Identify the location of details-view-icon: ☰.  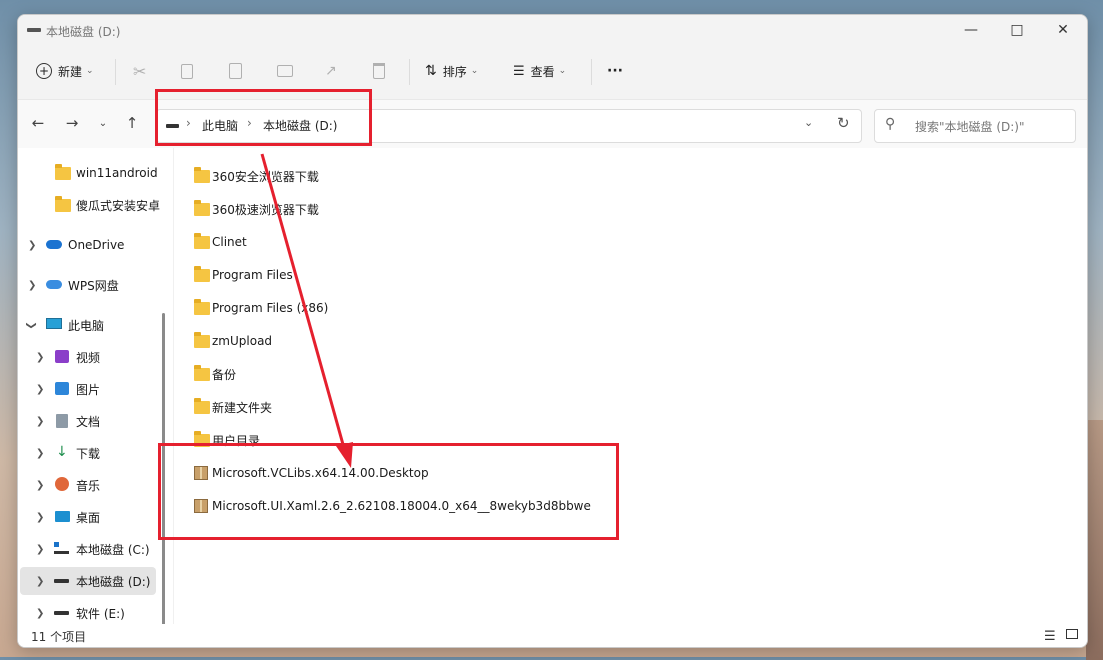
(1050, 636).